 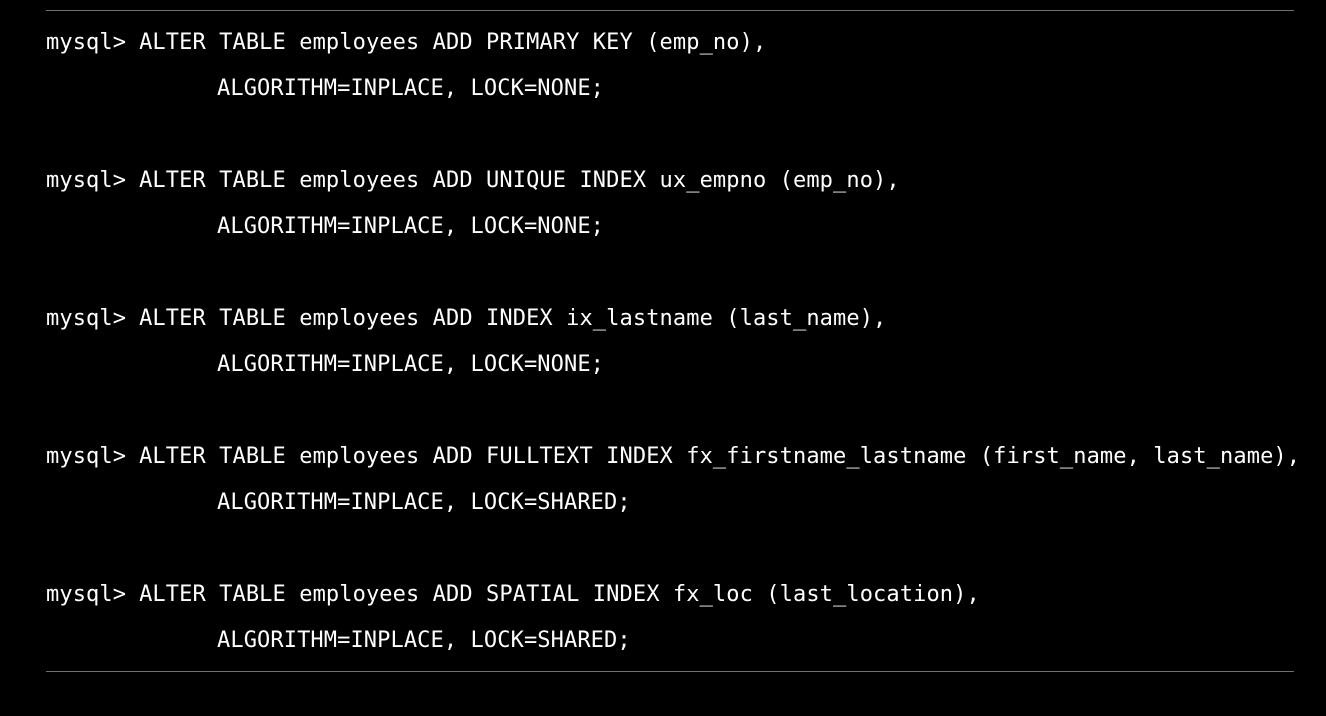 What do you see at coordinates (670, 671) in the screenshot?
I see `bottom-divider` at bounding box center [670, 671].